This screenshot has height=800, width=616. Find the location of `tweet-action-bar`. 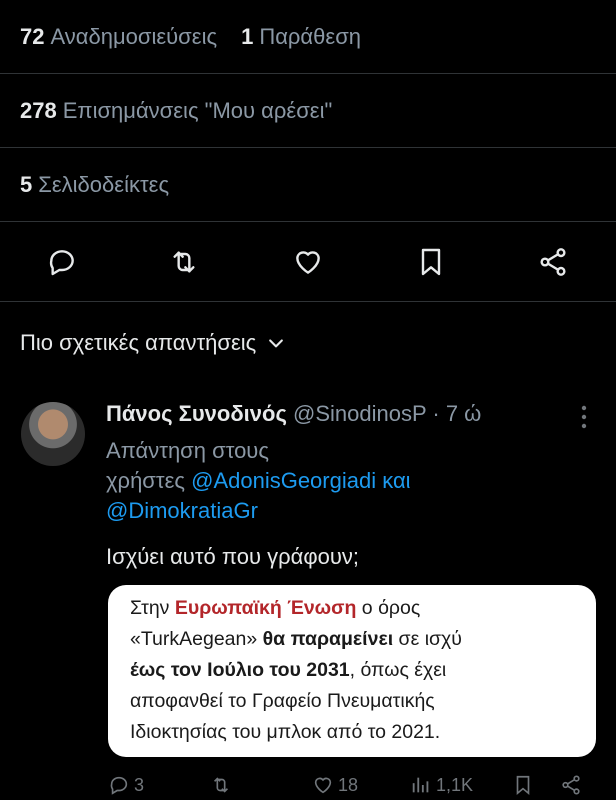

tweet-action-bar is located at coordinates (308, 262).